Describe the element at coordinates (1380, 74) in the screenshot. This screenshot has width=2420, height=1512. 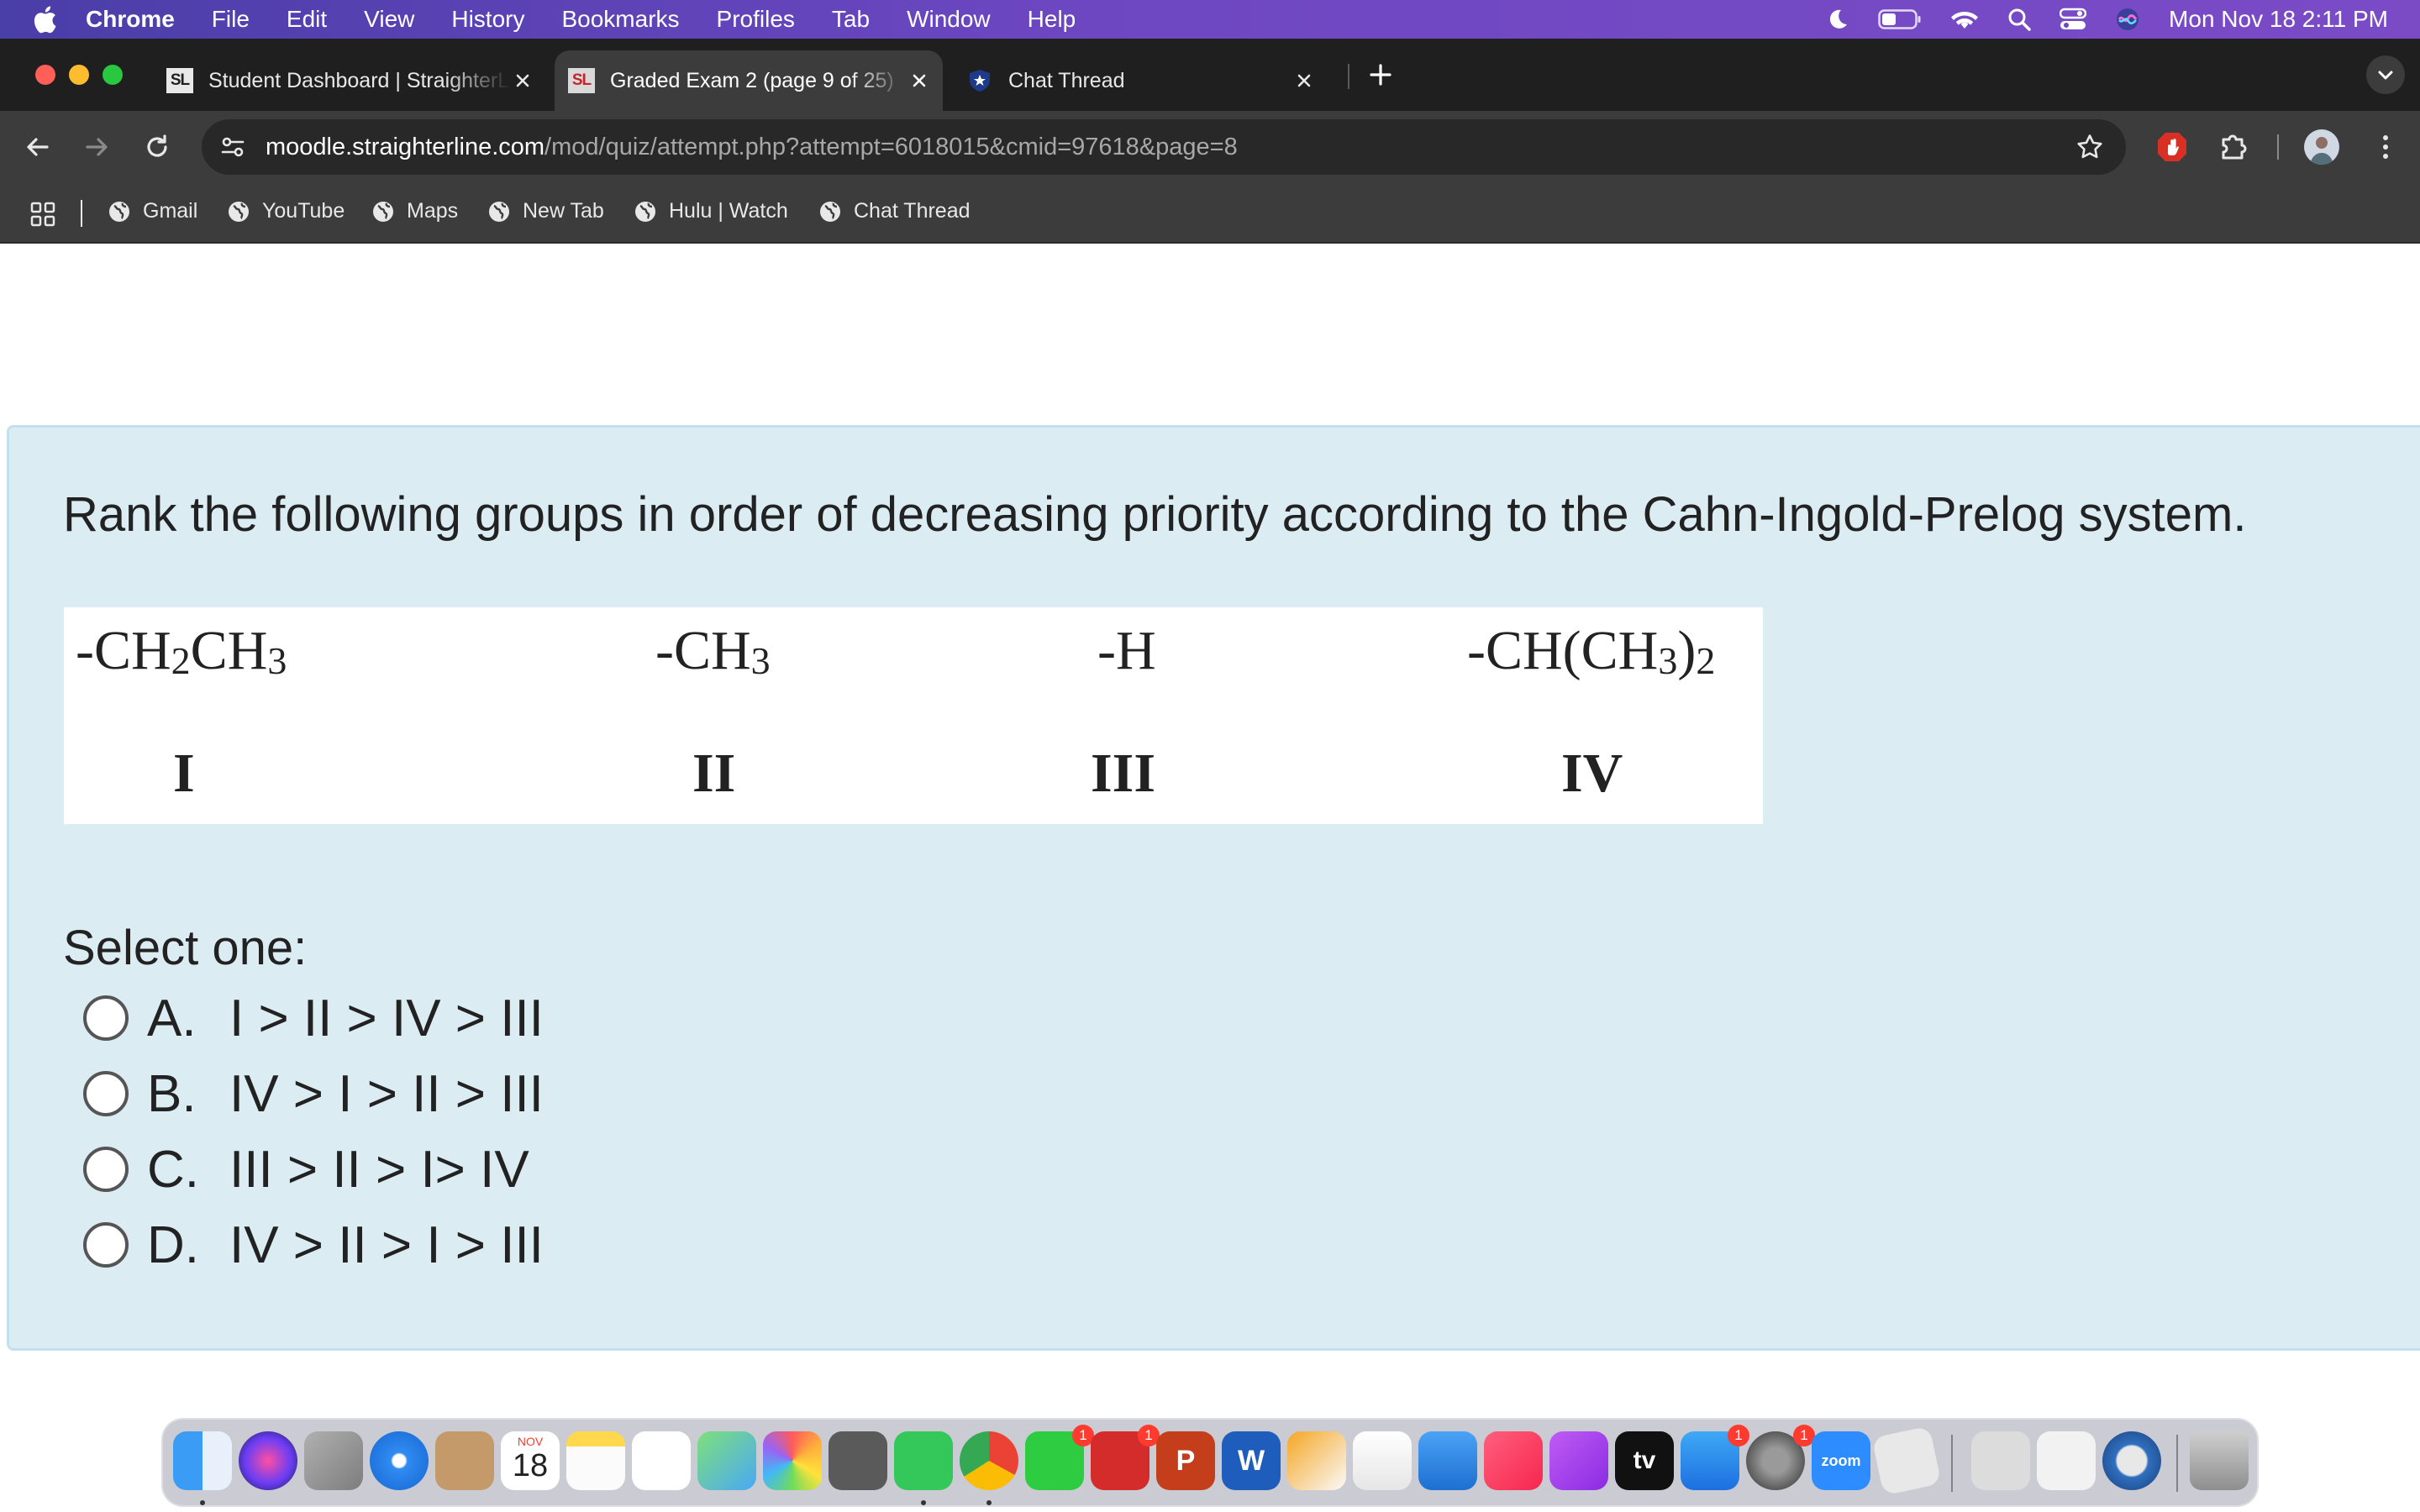
I see `new-tab-plus-icon` at that location.